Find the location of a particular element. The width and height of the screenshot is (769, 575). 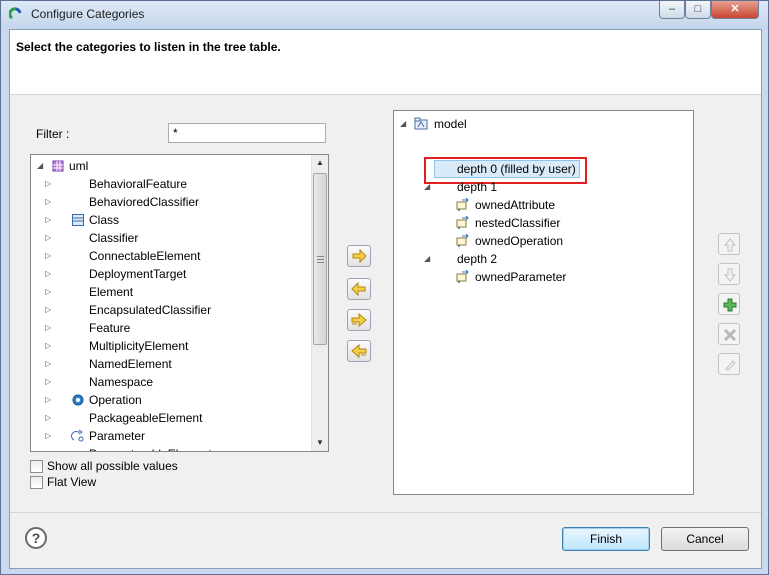

show-all-values-option: Show all possible values is located at coordinates (130, 467).